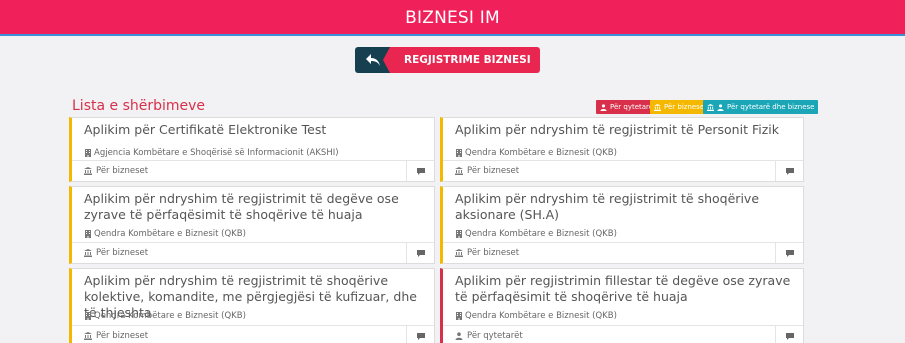  Describe the element at coordinates (495, 336) in the screenshot. I see `service-audience-label: Për qytetarët` at that location.